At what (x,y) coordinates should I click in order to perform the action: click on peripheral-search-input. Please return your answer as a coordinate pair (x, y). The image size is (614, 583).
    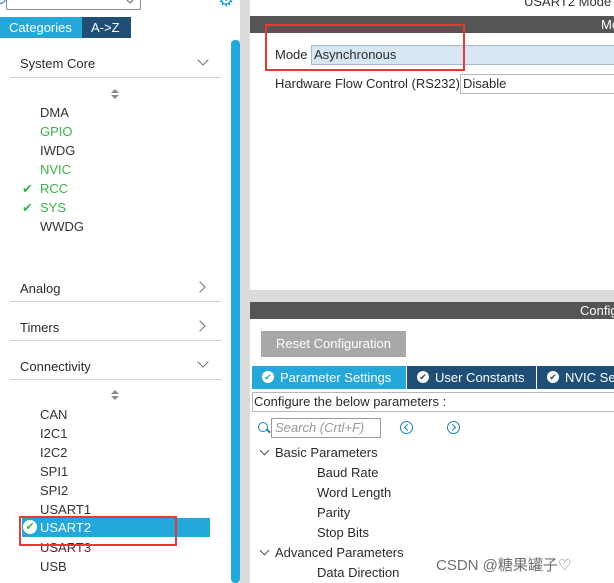
    Looking at the image, I should click on (73, 5).